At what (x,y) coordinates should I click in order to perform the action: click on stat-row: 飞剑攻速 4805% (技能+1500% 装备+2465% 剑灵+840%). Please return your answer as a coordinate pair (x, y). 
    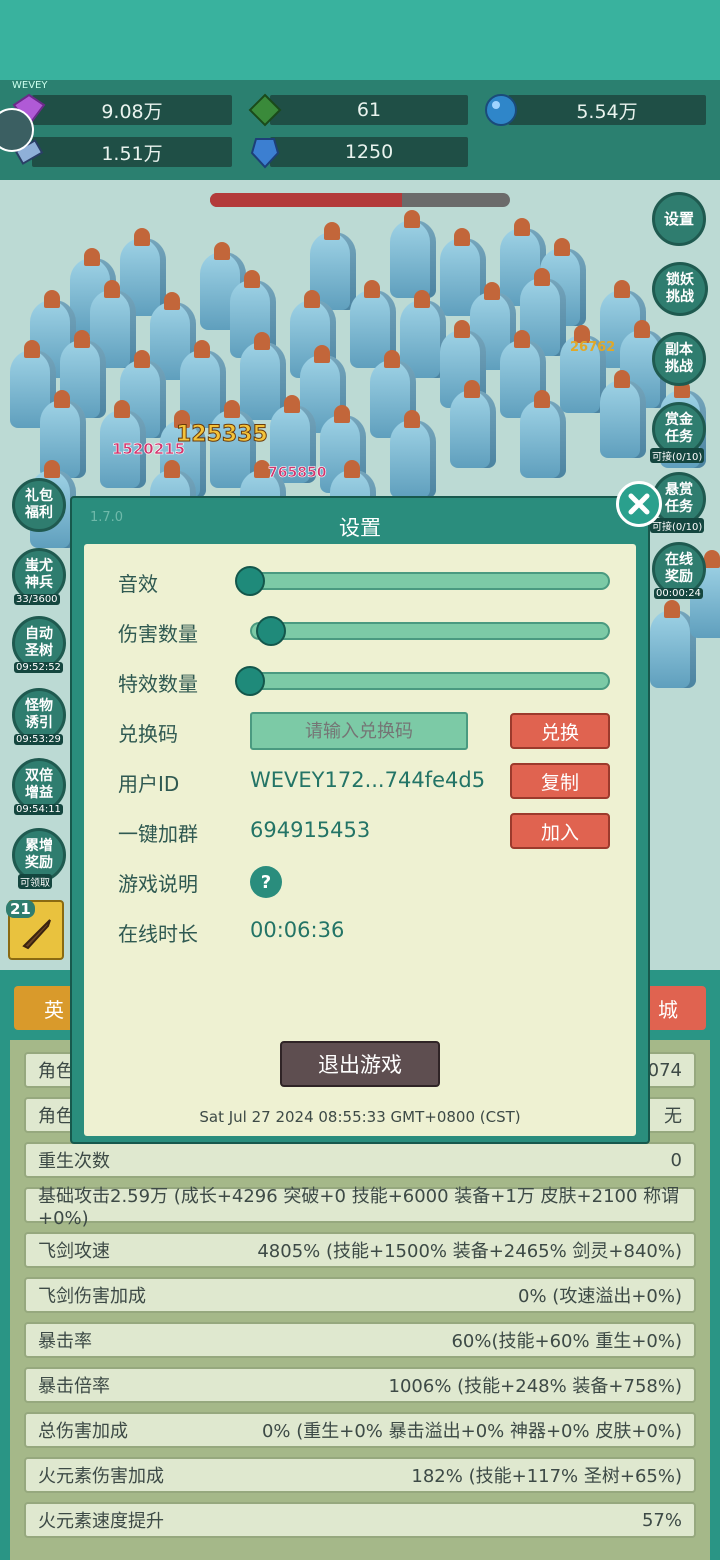
    Looking at the image, I should click on (360, 1250).